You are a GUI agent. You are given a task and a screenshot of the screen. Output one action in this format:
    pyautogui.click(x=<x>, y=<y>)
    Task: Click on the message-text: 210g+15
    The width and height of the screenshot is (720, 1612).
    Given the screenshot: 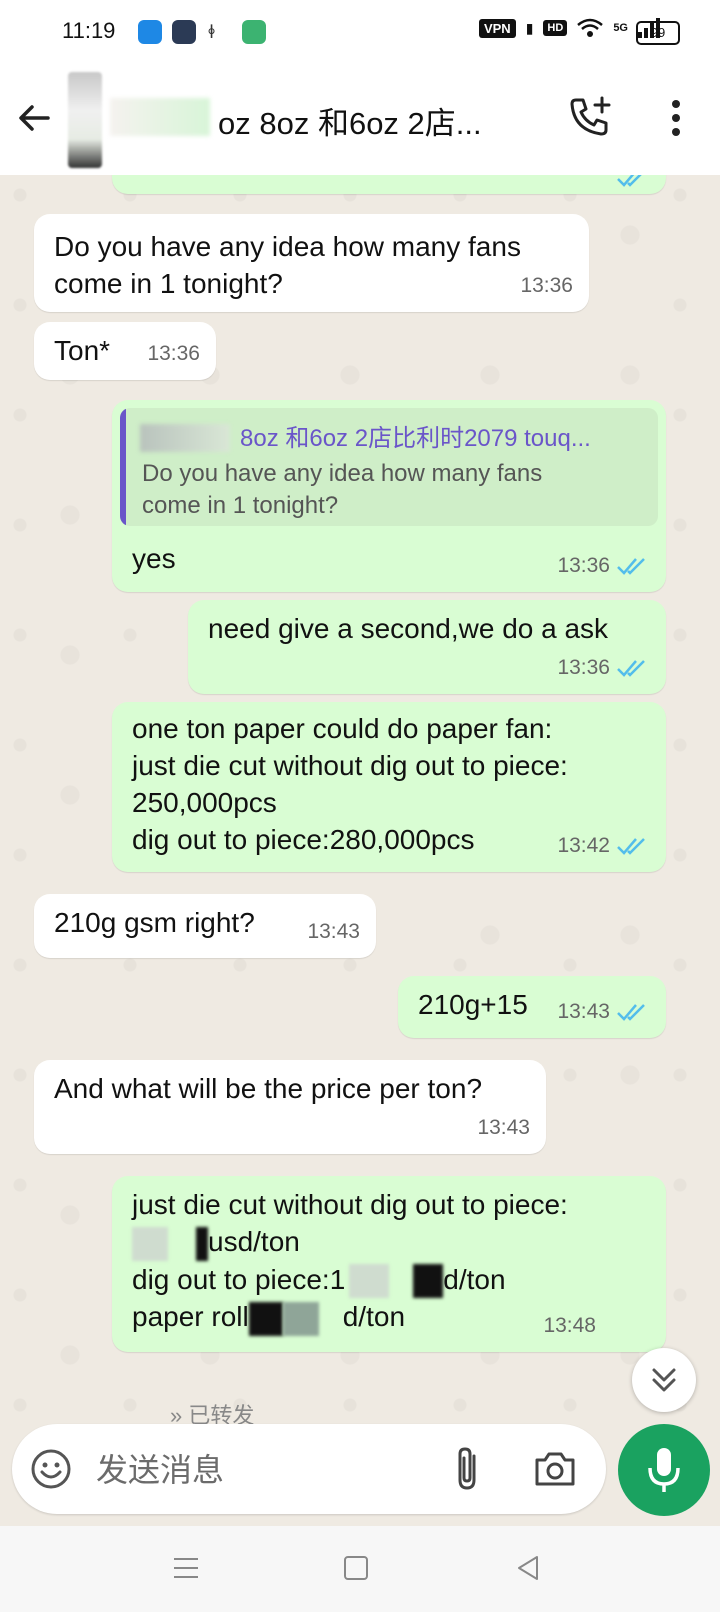 What is the action you would take?
    pyautogui.click(x=473, y=1004)
    